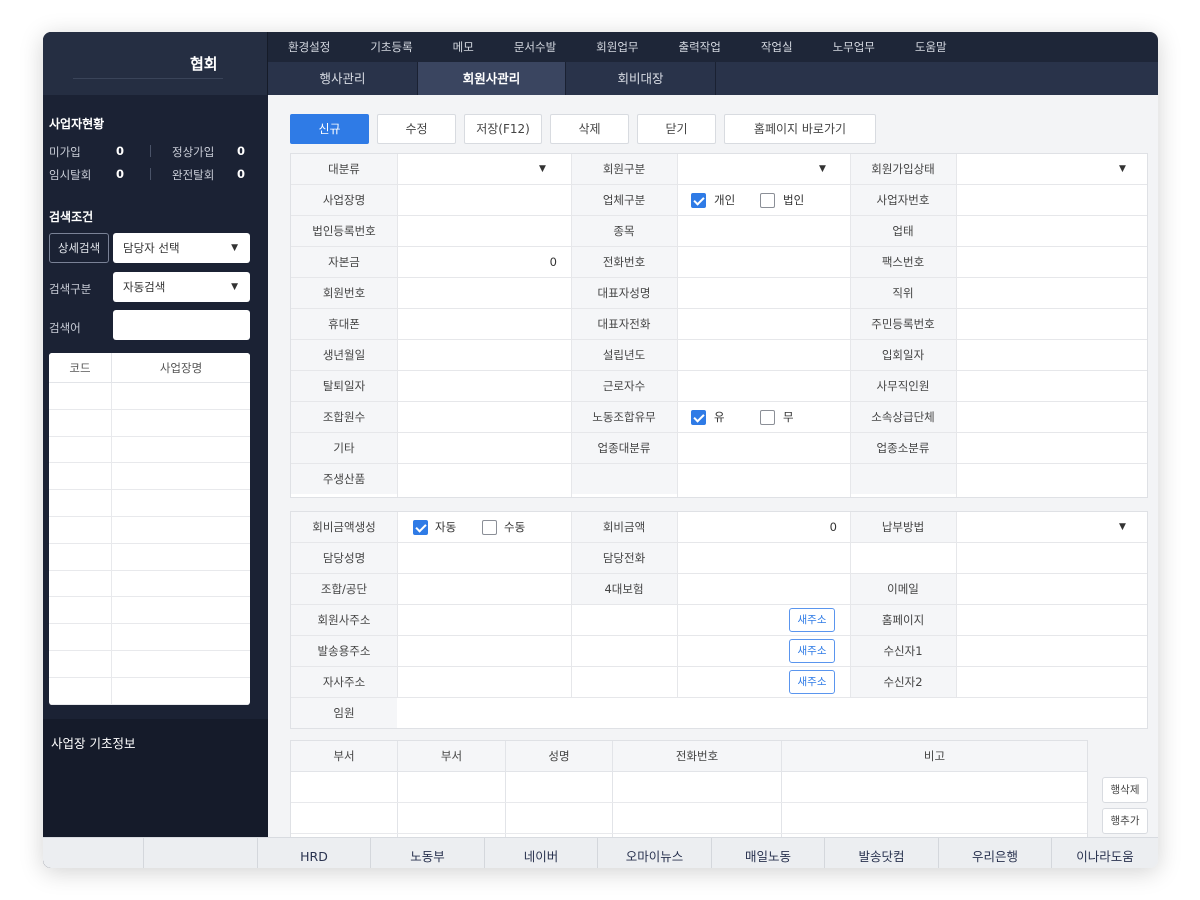 This screenshot has height=900, width=1200. Describe the element at coordinates (484, 479) in the screenshot. I see `main-product-field` at that location.